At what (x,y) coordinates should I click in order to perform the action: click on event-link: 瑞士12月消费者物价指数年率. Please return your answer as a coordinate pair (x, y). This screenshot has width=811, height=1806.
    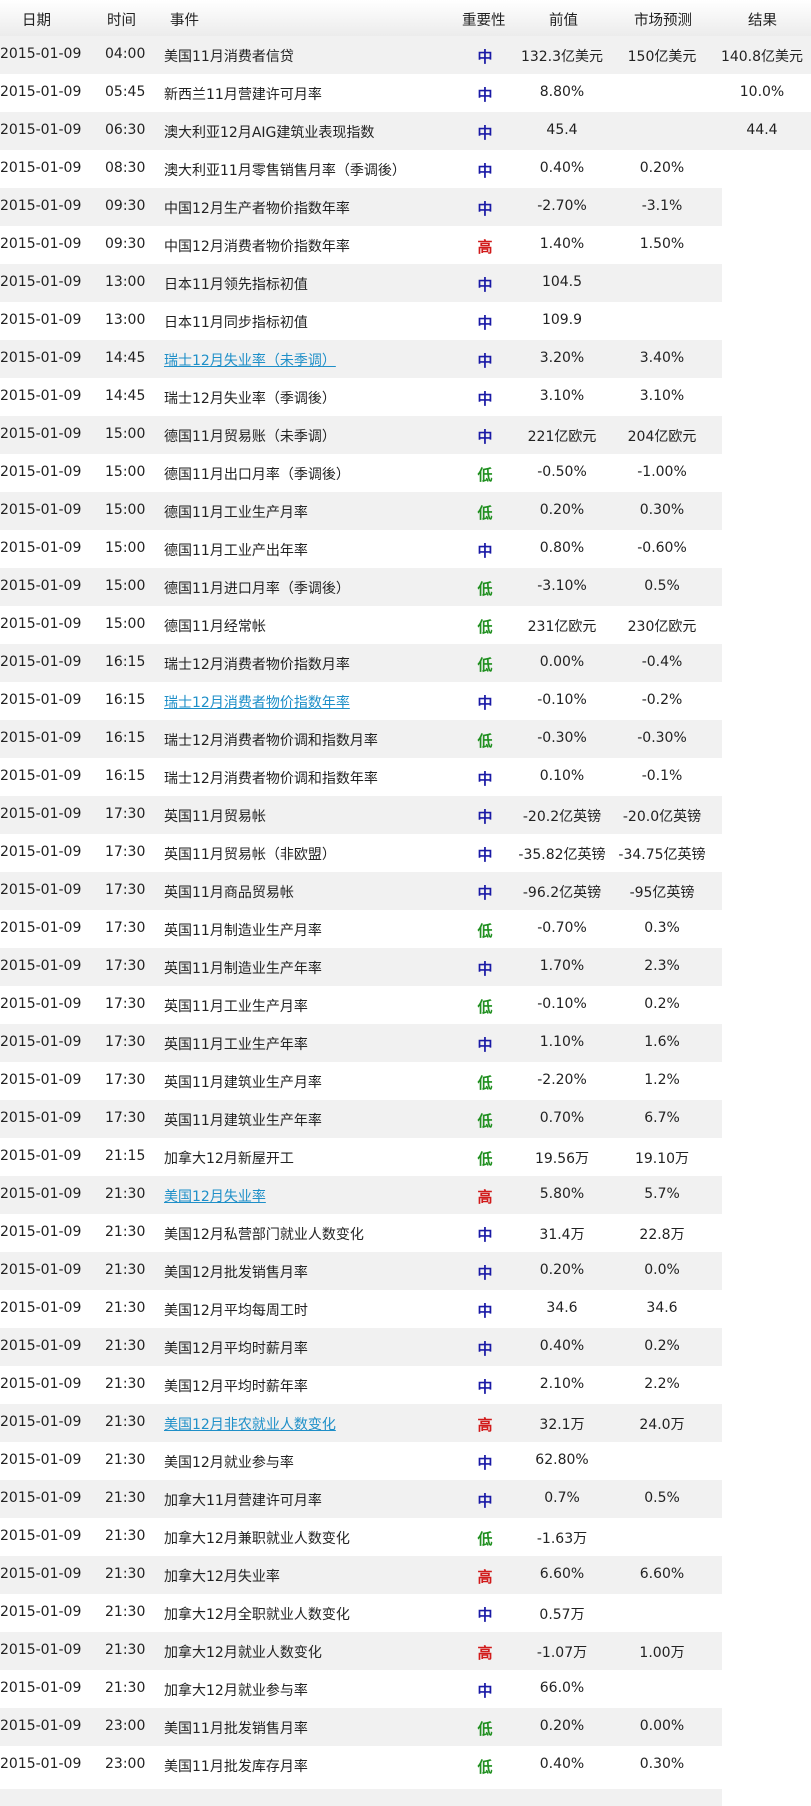
    Looking at the image, I should click on (257, 702).